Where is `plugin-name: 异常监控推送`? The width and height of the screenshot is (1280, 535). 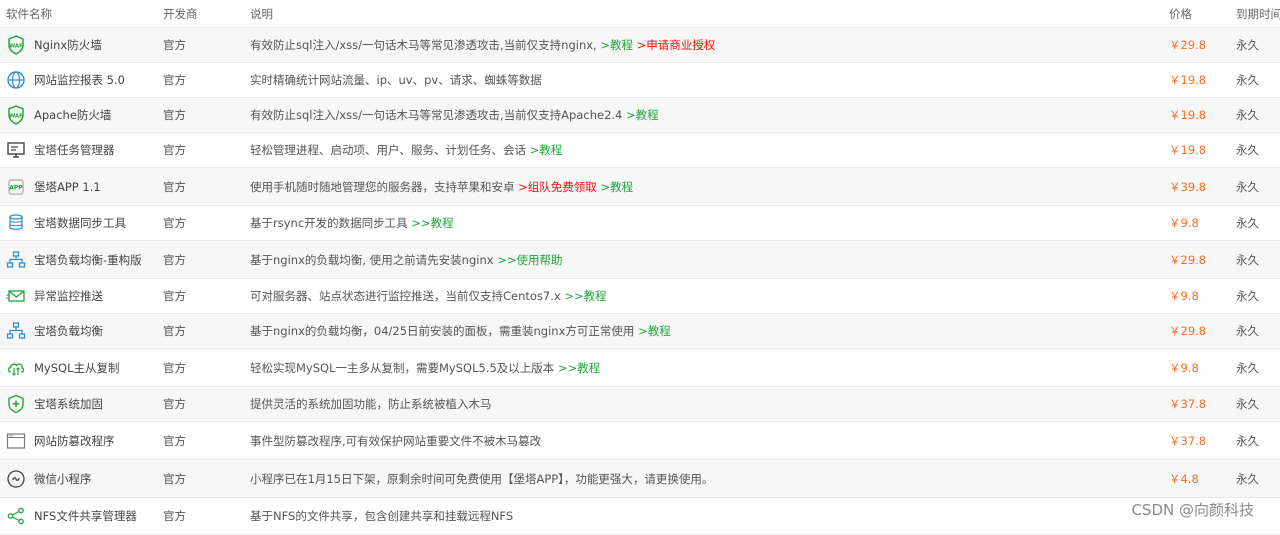
plugin-name: 异常监控推送 is located at coordinates (68, 296).